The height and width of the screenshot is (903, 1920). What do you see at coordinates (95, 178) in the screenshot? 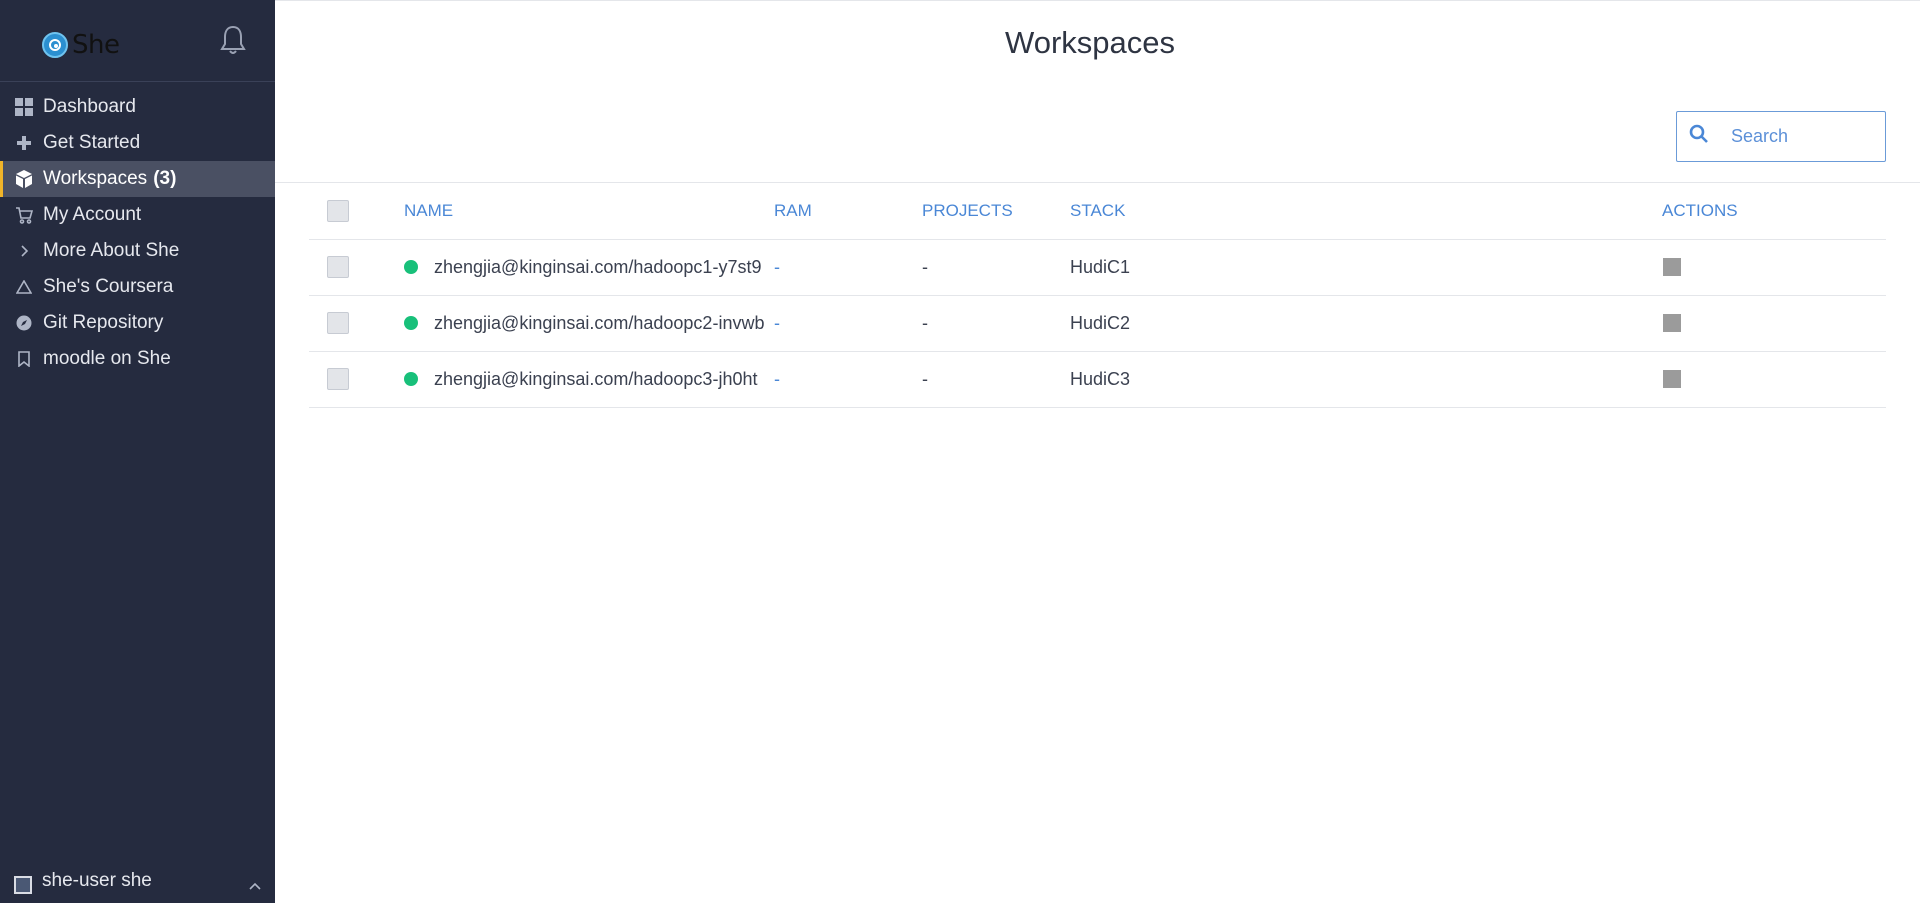
I see `sidebar-item-label: Workspaces` at bounding box center [95, 178].